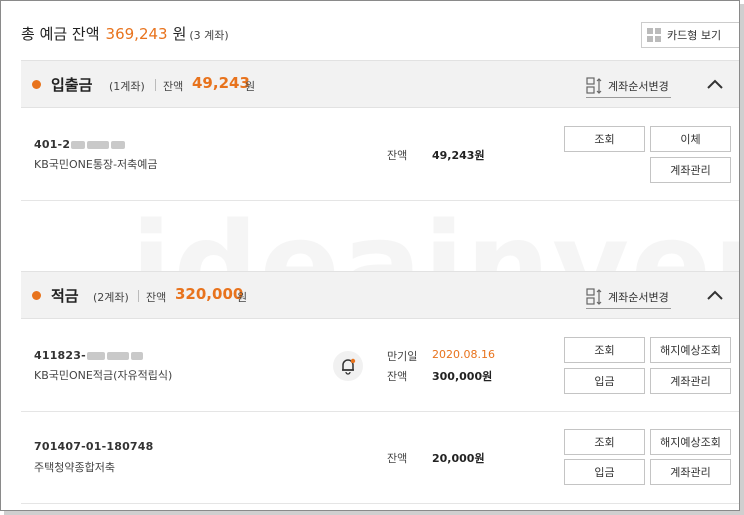 Image resolution: width=744 pixels, height=515 pixels. What do you see at coordinates (458, 155) in the screenshot?
I see `account-balance: 49,243원` at bounding box center [458, 155].